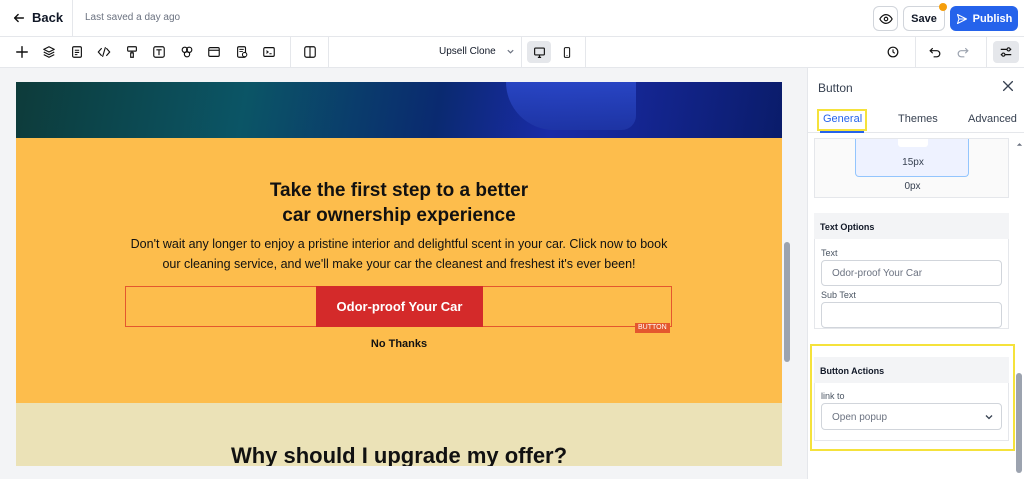 This screenshot has width=1024, height=479. What do you see at coordinates (310, 52) in the screenshot?
I see `split-view-icon` at bounding box center [310, 52].